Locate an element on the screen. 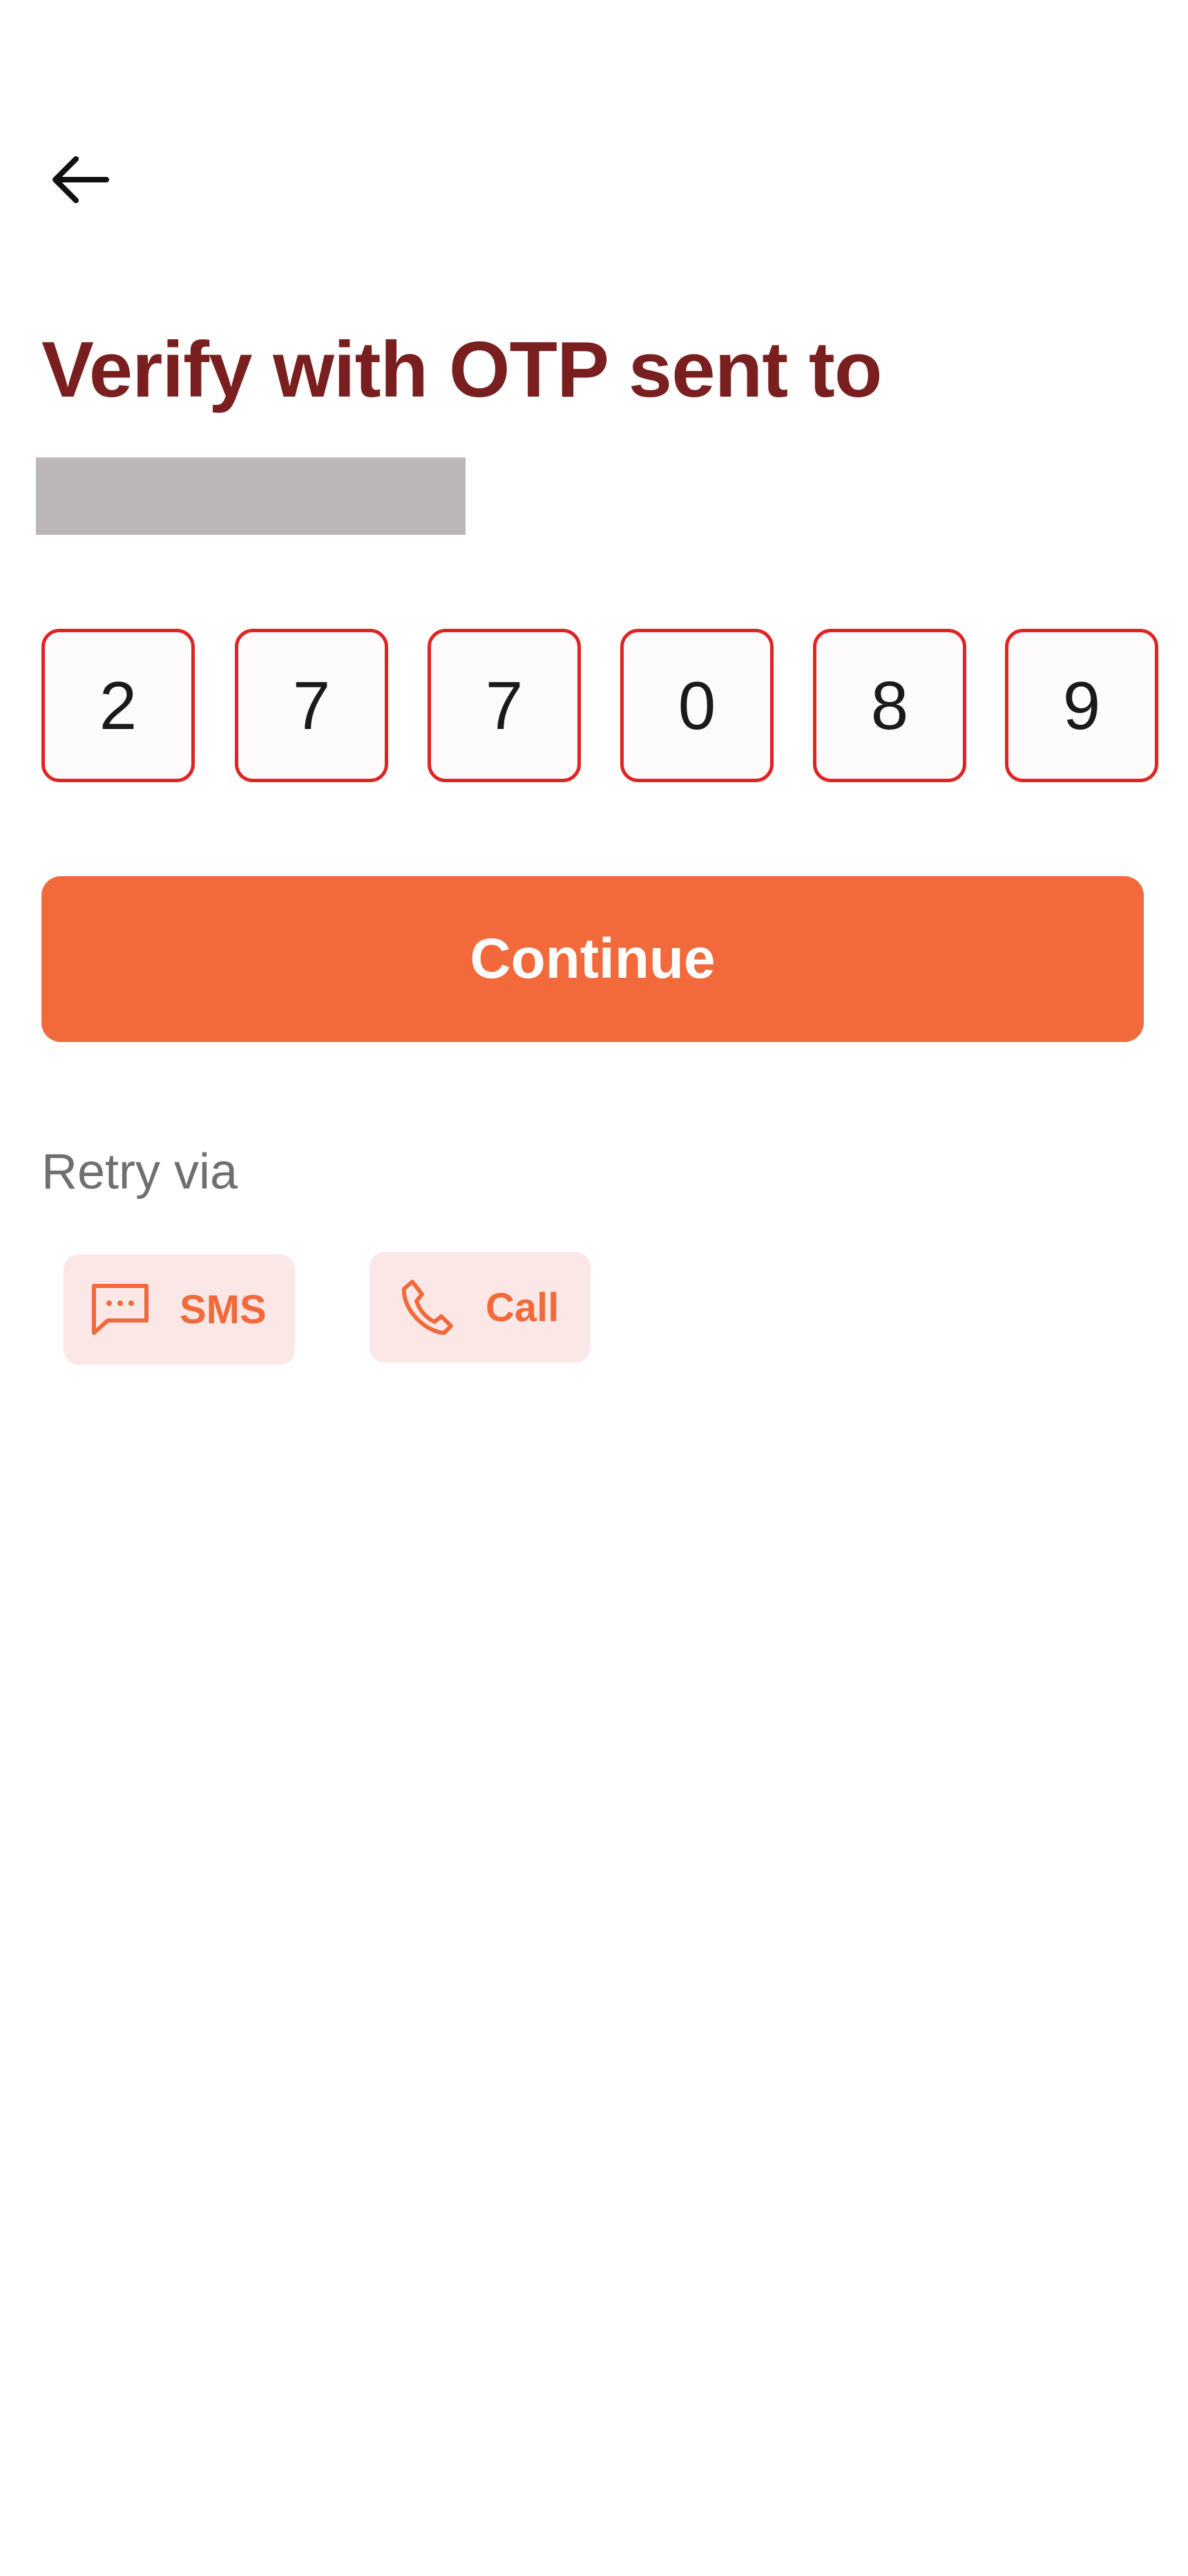 This screenshot has height=2576, width=1188. redacted-phone-number is located at coordinates (251, 496).